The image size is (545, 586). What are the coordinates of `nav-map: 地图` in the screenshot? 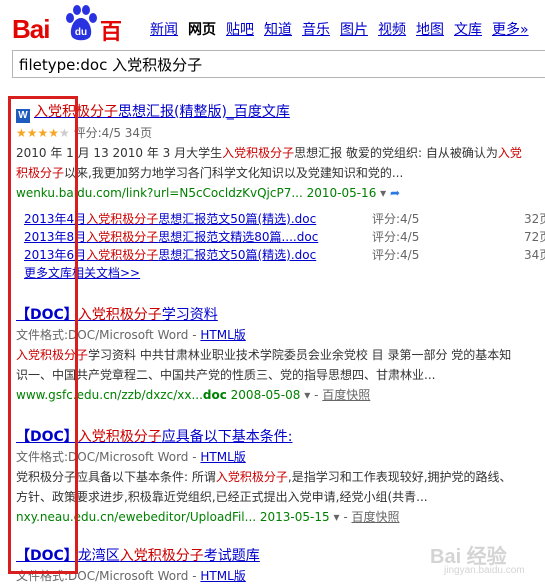 It's located at (430, 29).